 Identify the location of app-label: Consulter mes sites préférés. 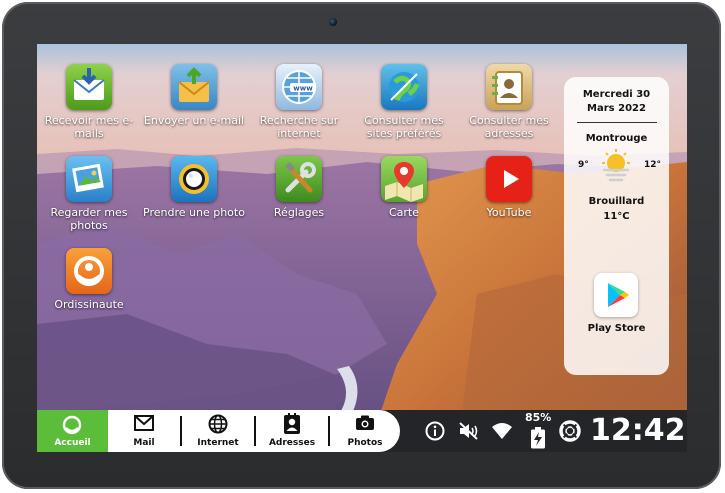
(404, 127).